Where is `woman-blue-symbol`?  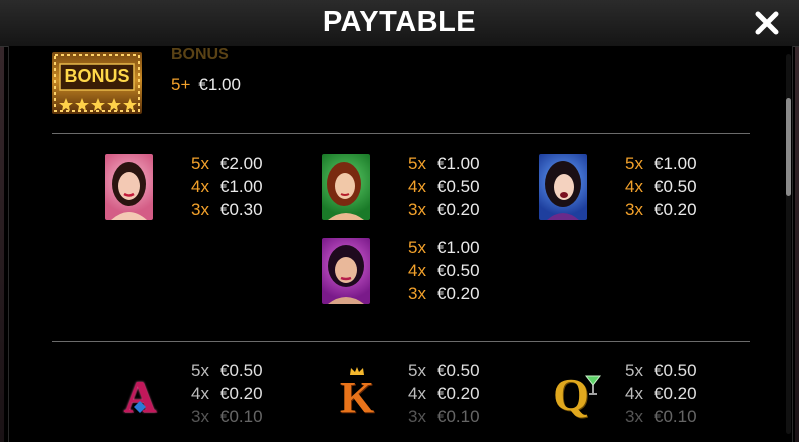
woman-blue-symbol is located at coordinates (563, 187).